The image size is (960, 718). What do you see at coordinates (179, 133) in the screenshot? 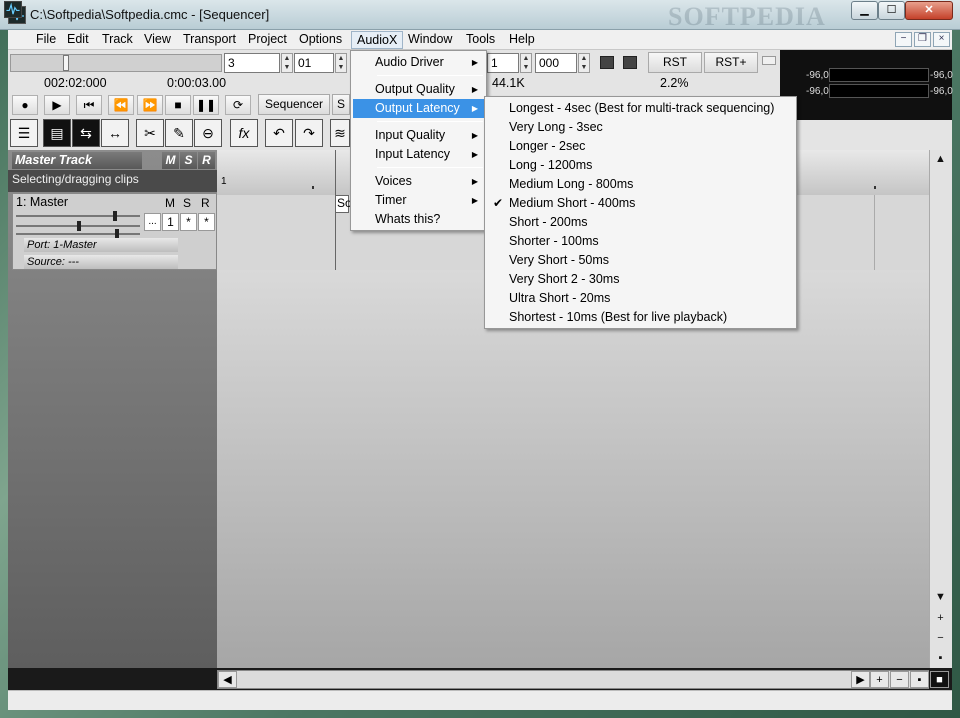
I see `draw-tool-icon: ✎` at bounding box center [179, 133].